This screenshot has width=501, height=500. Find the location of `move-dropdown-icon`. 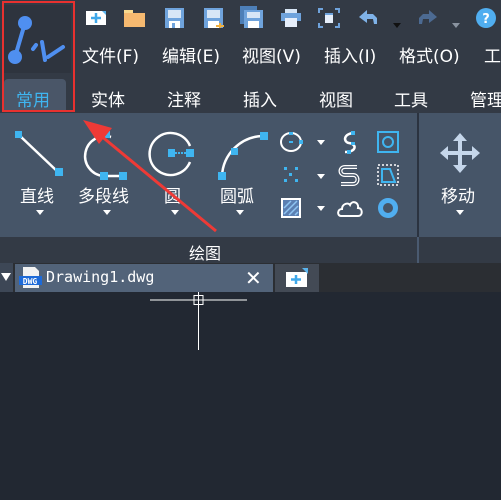

move-dropdown-icon is located at coordinates (460, 212).